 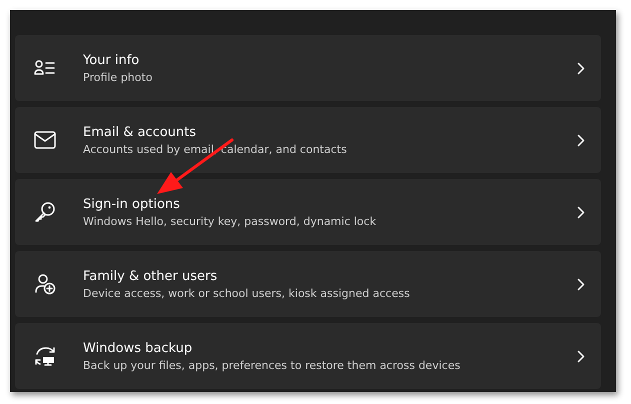 I want to click on card-subtitle: Back up your files, apps, preferences to restore them across devices, so click(x=272, y=365).